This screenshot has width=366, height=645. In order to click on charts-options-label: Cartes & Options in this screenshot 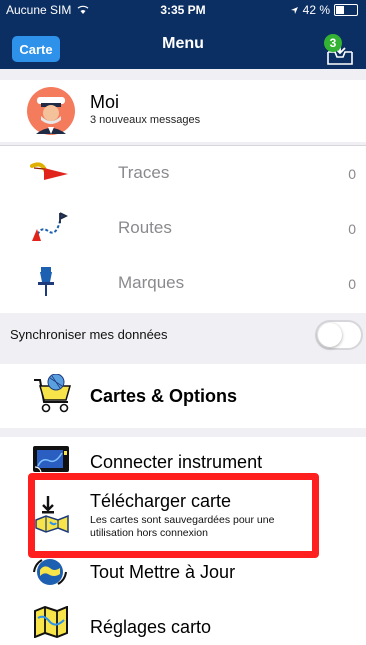, I will do `click(164, 396)`.